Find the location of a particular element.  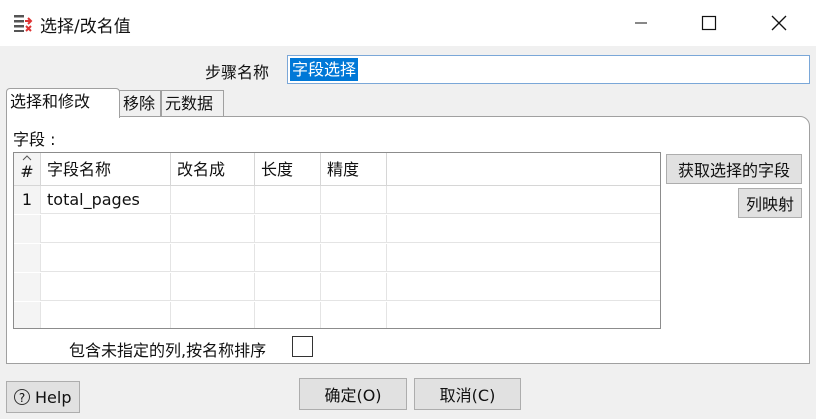

field-name-cell: total_pages is located at coordinates (106, 200).